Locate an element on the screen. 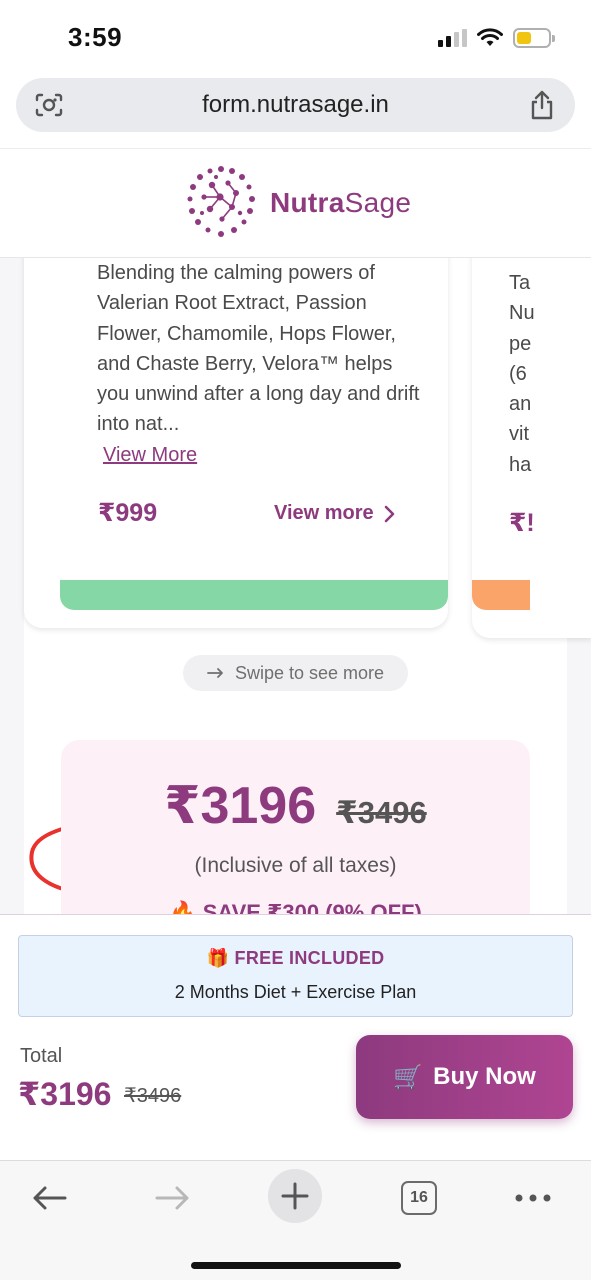 The width and height of the screenshot is (591, 1280). plus-icon is located at coordinates (295, 1196).